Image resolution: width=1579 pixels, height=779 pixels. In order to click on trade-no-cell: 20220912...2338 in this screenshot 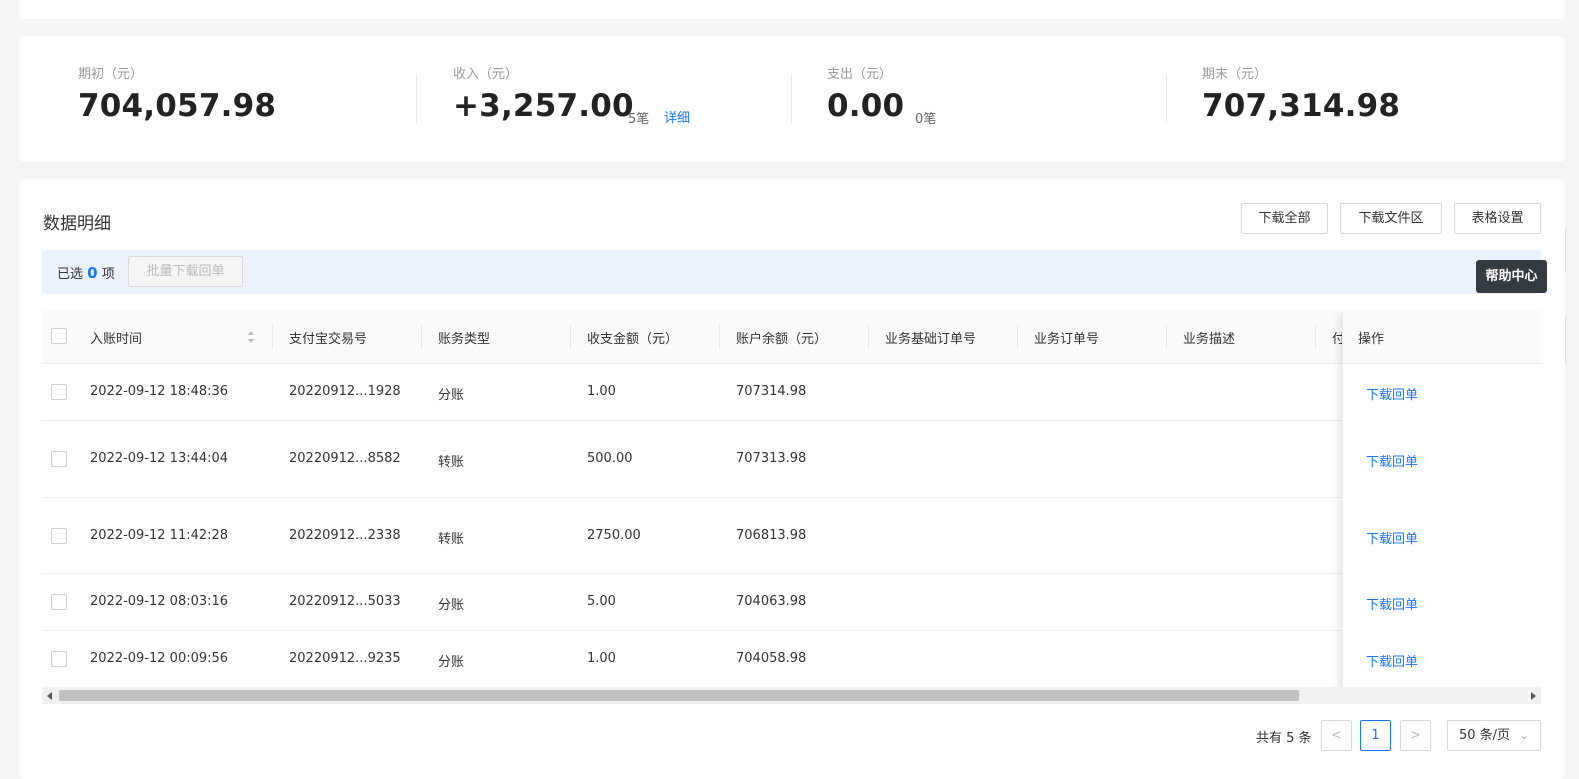, I will do `click(345, 535)`.